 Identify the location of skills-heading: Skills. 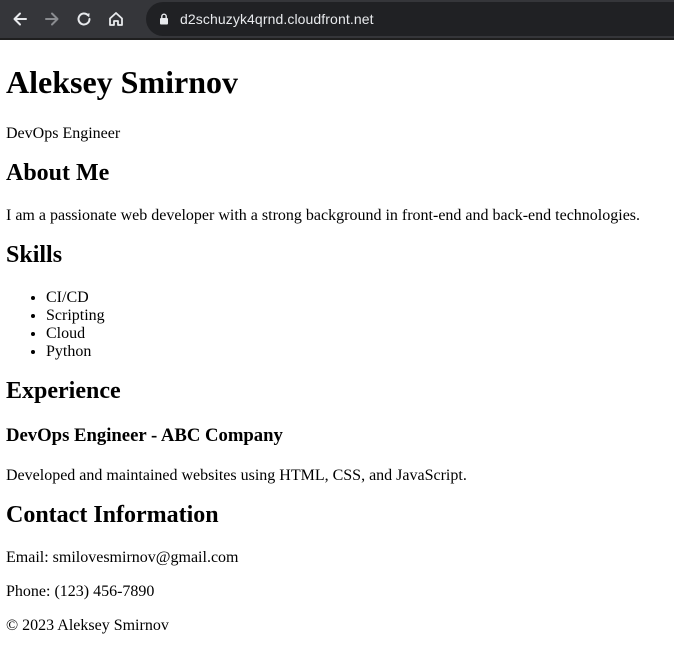
(34, 255).